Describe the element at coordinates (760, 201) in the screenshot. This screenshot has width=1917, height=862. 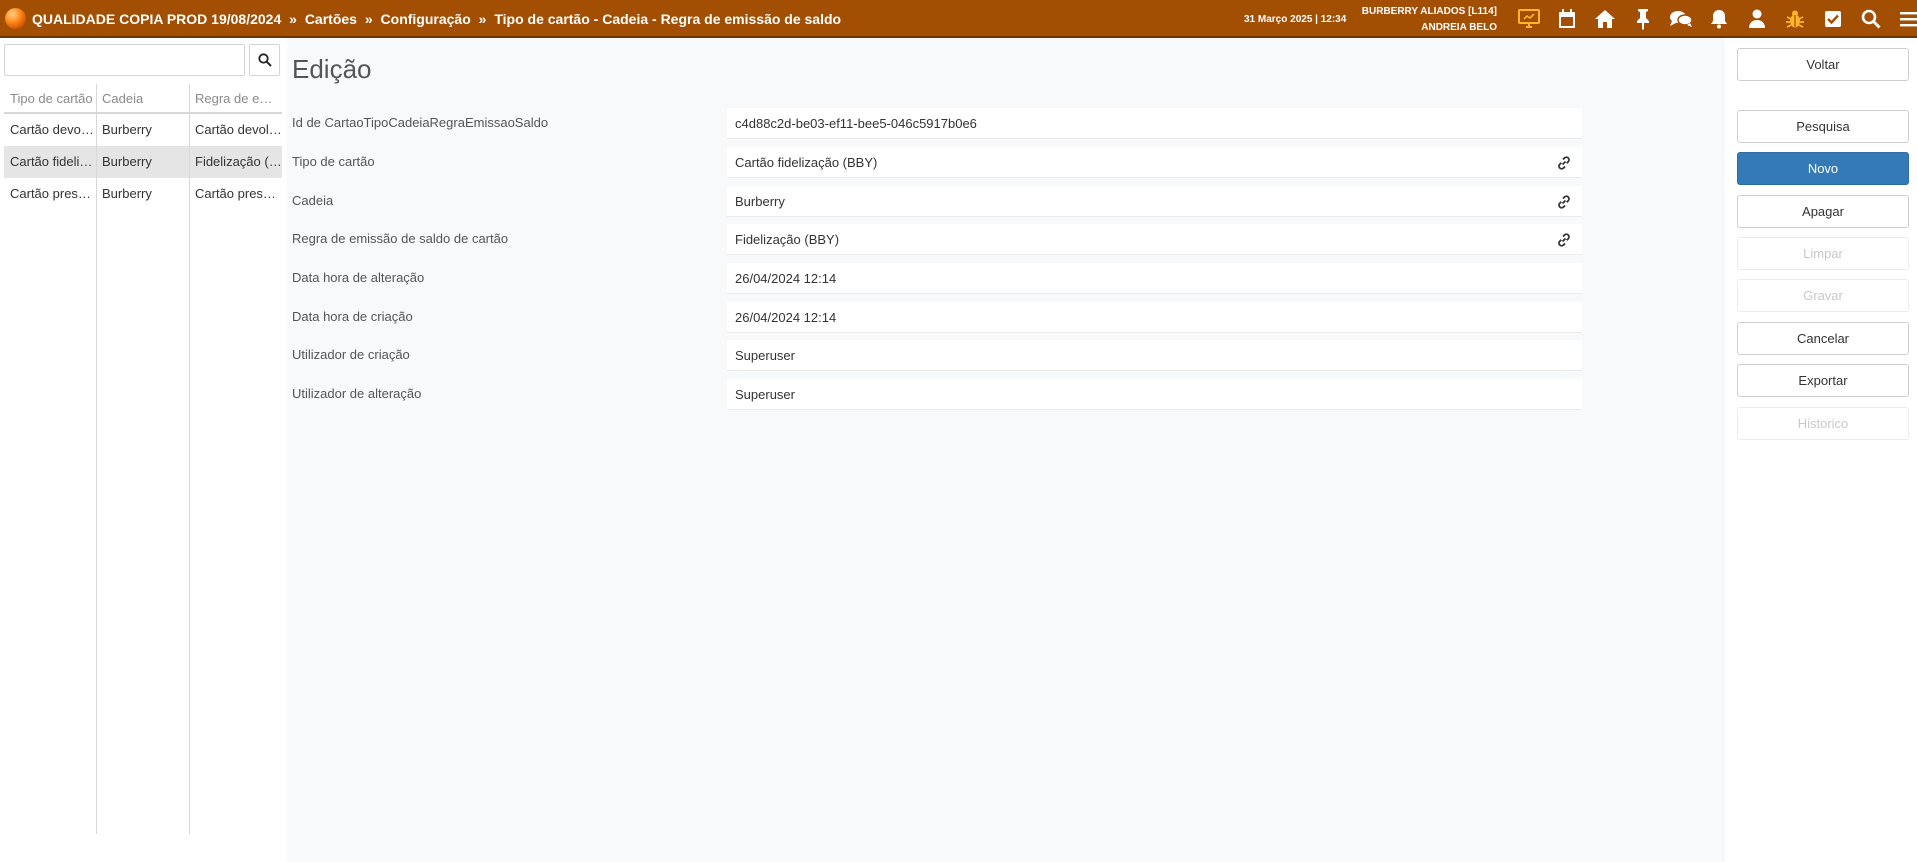
I see `field-value-text: Burberry` at that location.